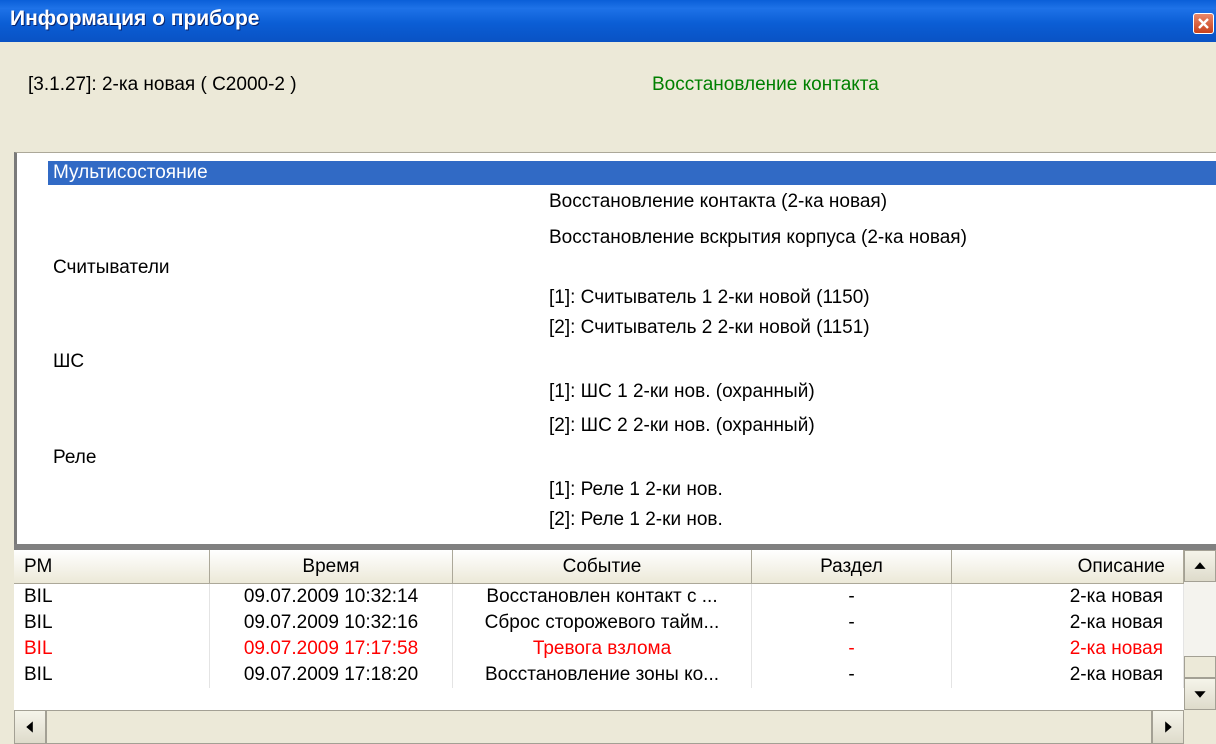  I want to click on title-bar: Информация о приборе, so click(608, 21).